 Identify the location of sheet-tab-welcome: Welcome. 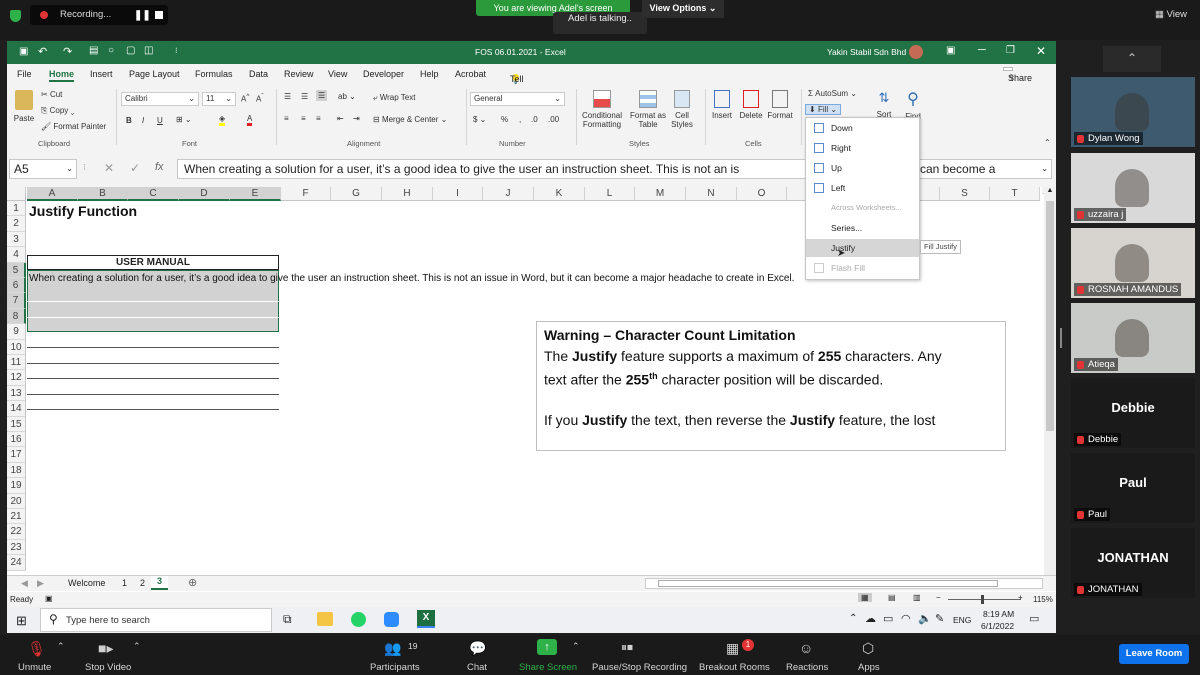
(86, 583).